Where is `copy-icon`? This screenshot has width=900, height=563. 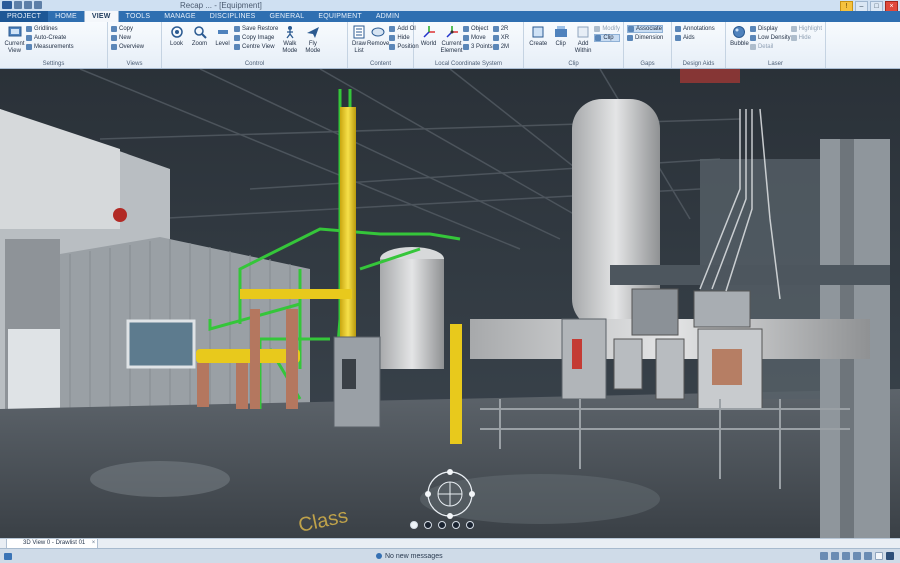
copy-icon is located at coordinates (114, 29).